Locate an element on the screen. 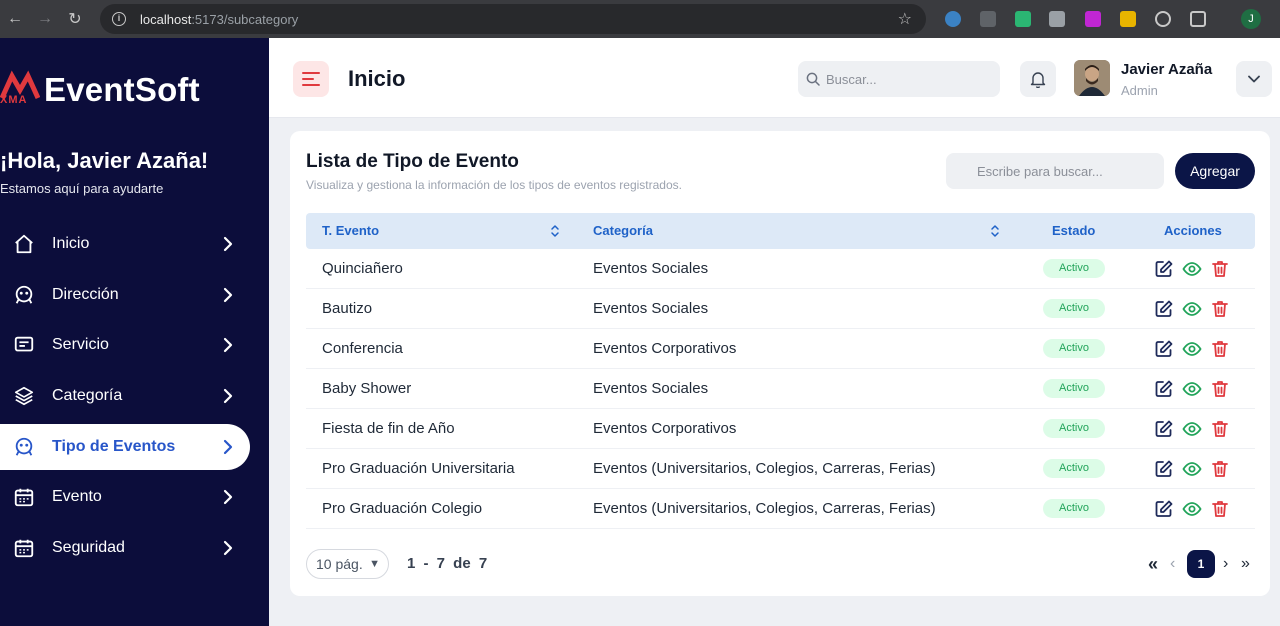 The height and width of the screenshot is (626, 1280). hamburger-icon is located at coordinates (311, 79).